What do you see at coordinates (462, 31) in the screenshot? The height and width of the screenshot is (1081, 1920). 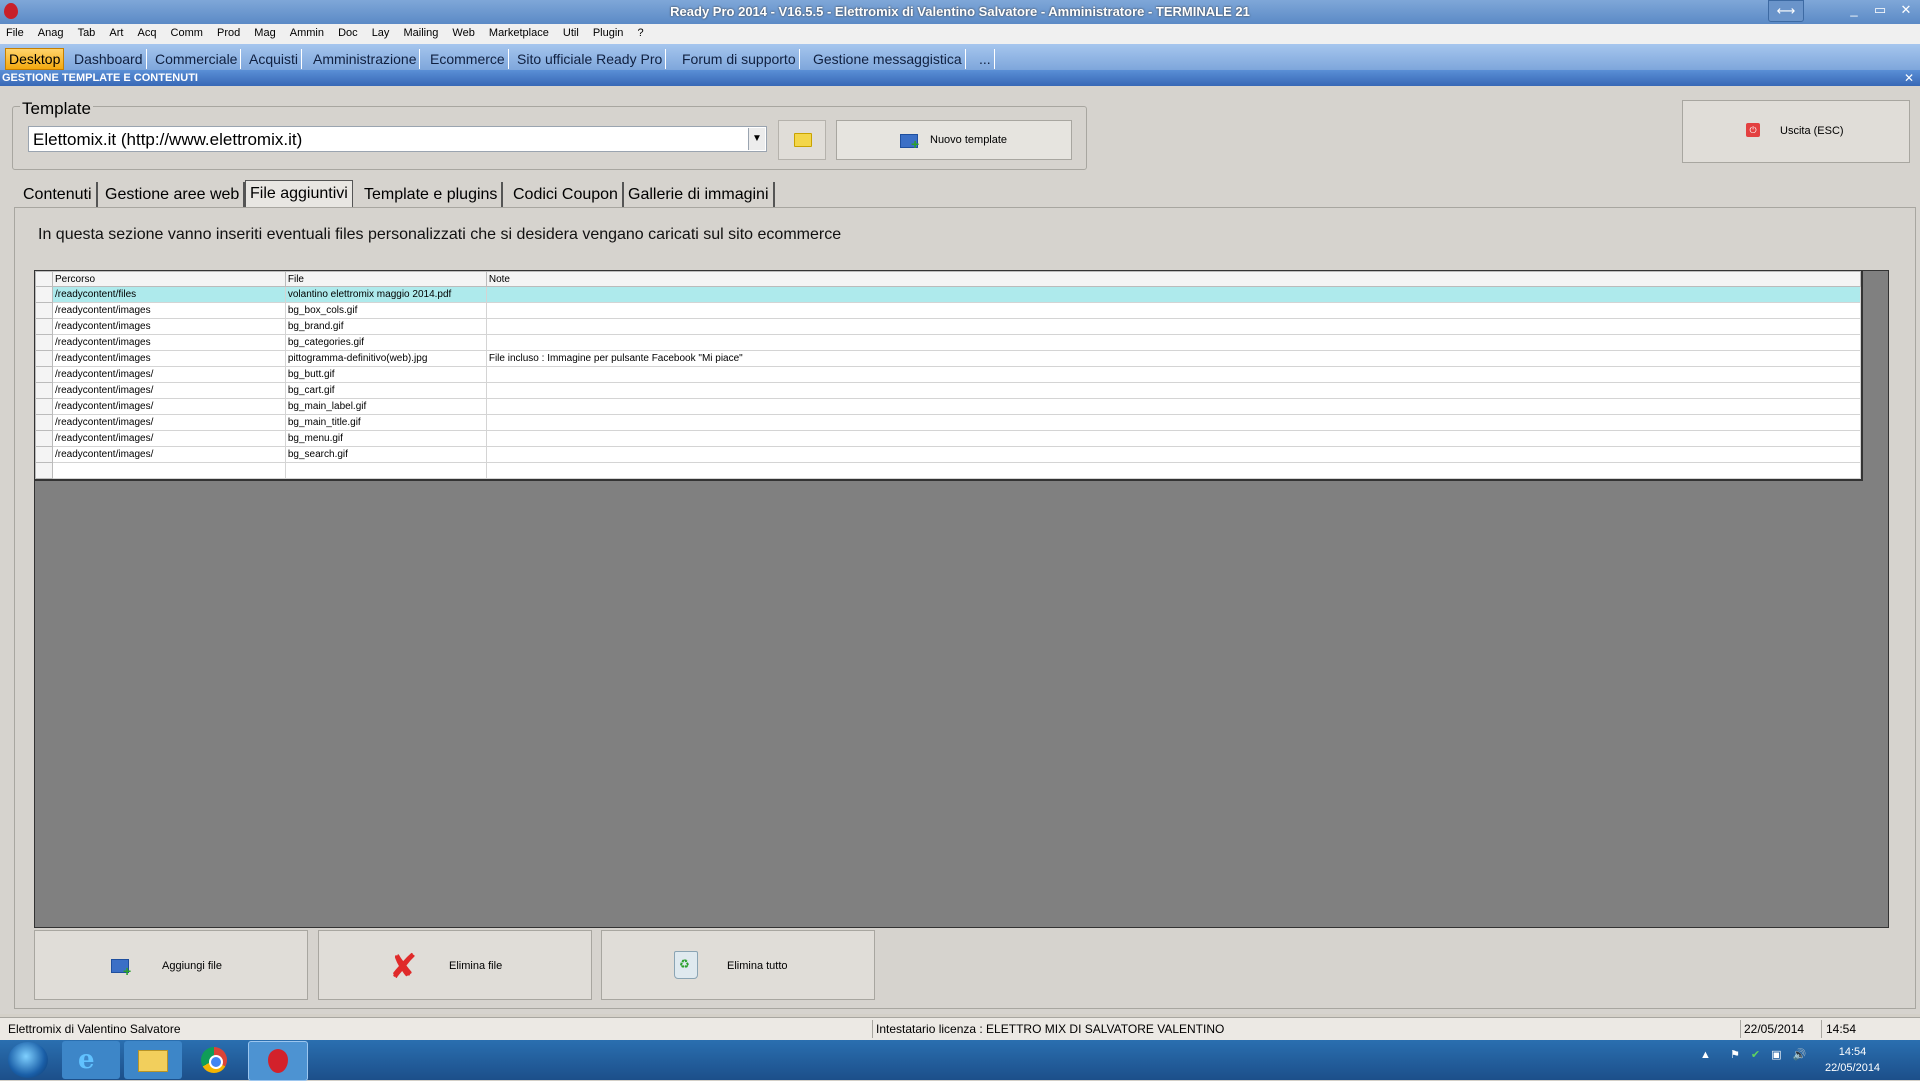 I see `menu-web: Web` at bounding box center [462, 31].